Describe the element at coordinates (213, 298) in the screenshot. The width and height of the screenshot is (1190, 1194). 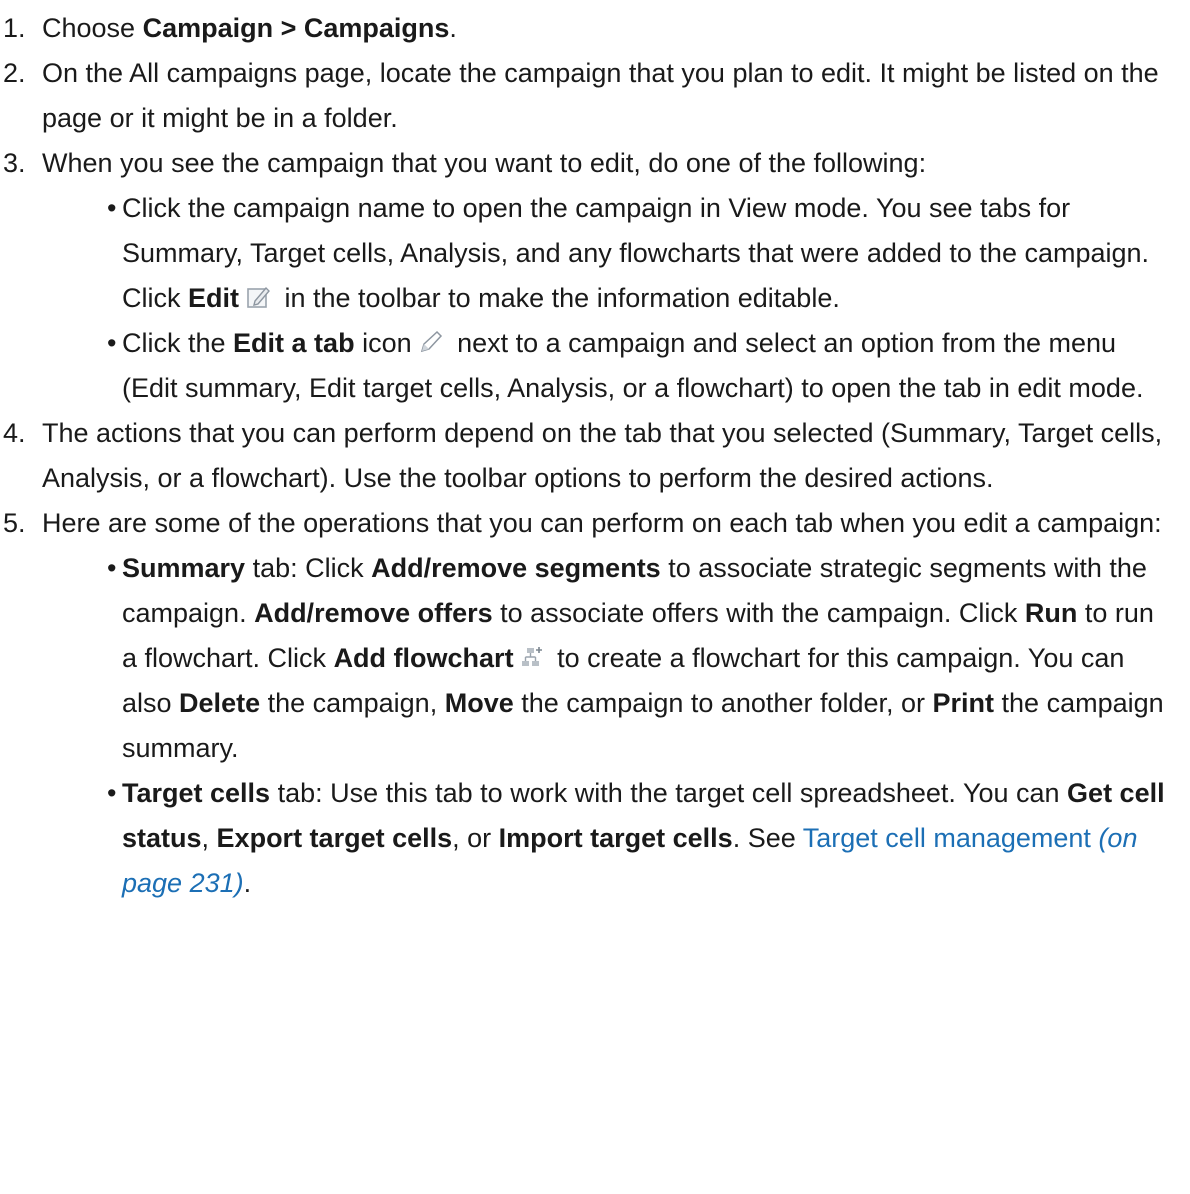
I see `edit-label: Edit` at that location.